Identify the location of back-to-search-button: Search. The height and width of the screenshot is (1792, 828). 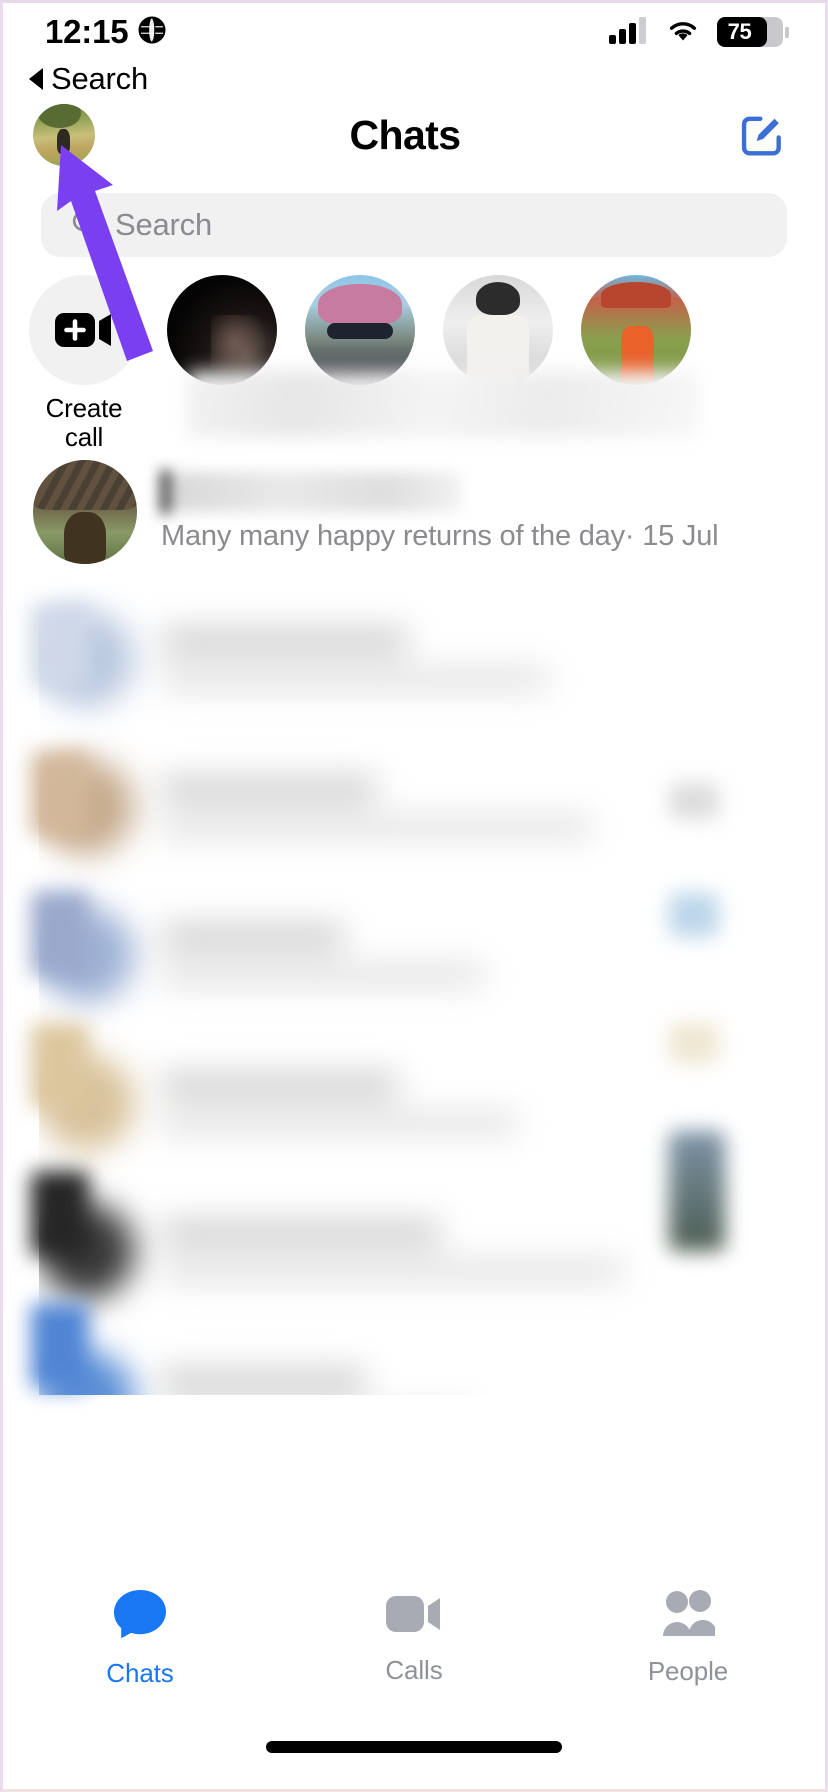
(88, 79).